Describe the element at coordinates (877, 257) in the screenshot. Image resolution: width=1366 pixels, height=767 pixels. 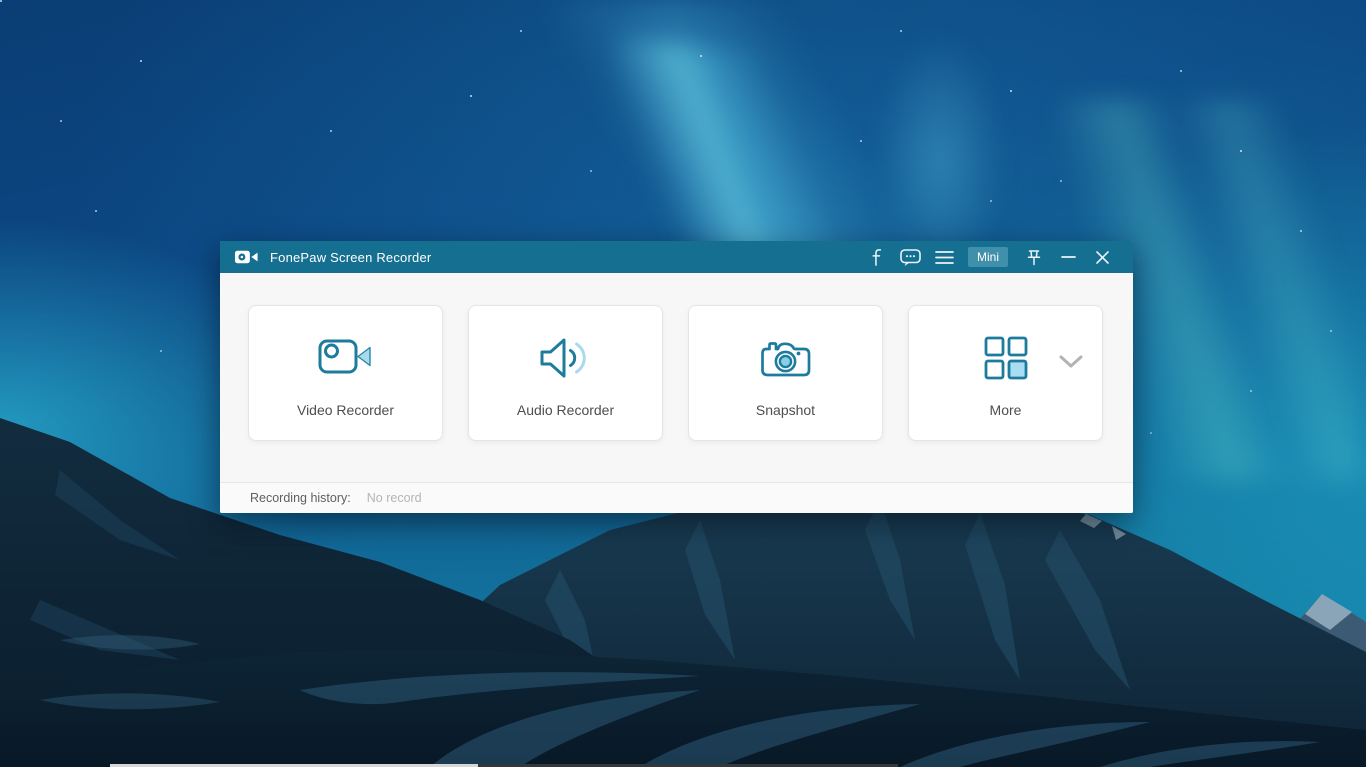
I see `facebook-icon` at that location.